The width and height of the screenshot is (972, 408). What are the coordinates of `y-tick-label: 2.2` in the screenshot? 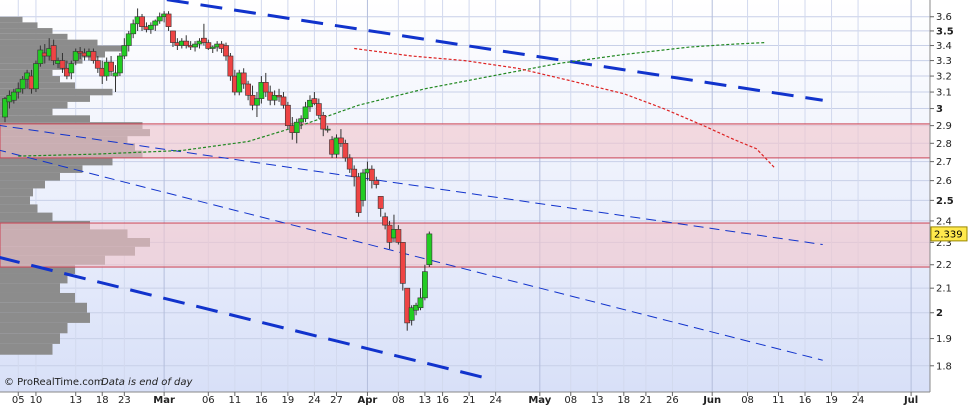 It's located at (944, 265).